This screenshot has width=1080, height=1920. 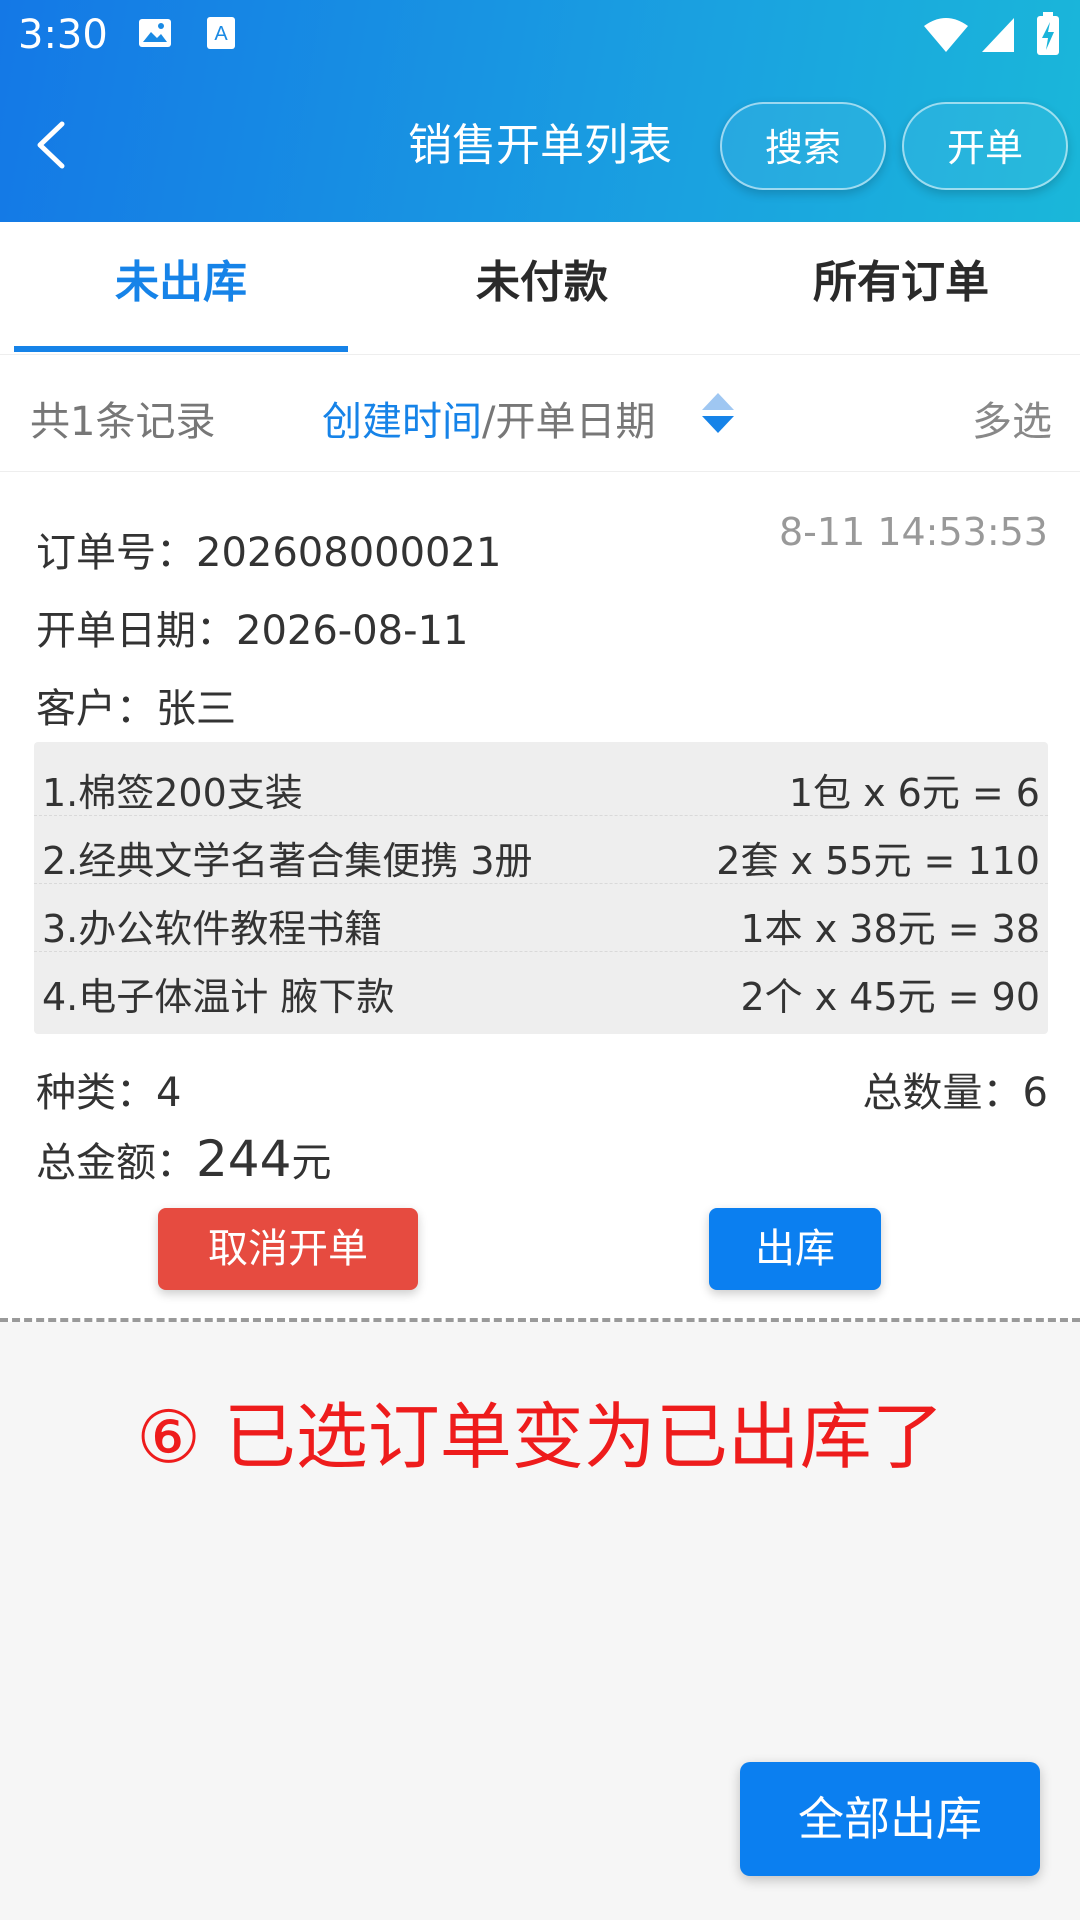 I want to click on dashed-divider, so click(x=540, y=1320).